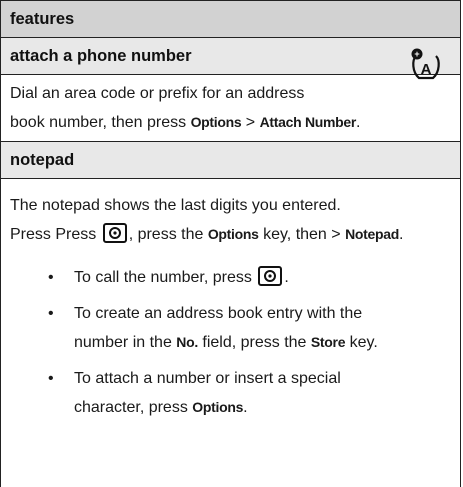 Image resolution: width=463 pixels, height=487 pixels. I want to click on text: key, then >, so click(302, 234).